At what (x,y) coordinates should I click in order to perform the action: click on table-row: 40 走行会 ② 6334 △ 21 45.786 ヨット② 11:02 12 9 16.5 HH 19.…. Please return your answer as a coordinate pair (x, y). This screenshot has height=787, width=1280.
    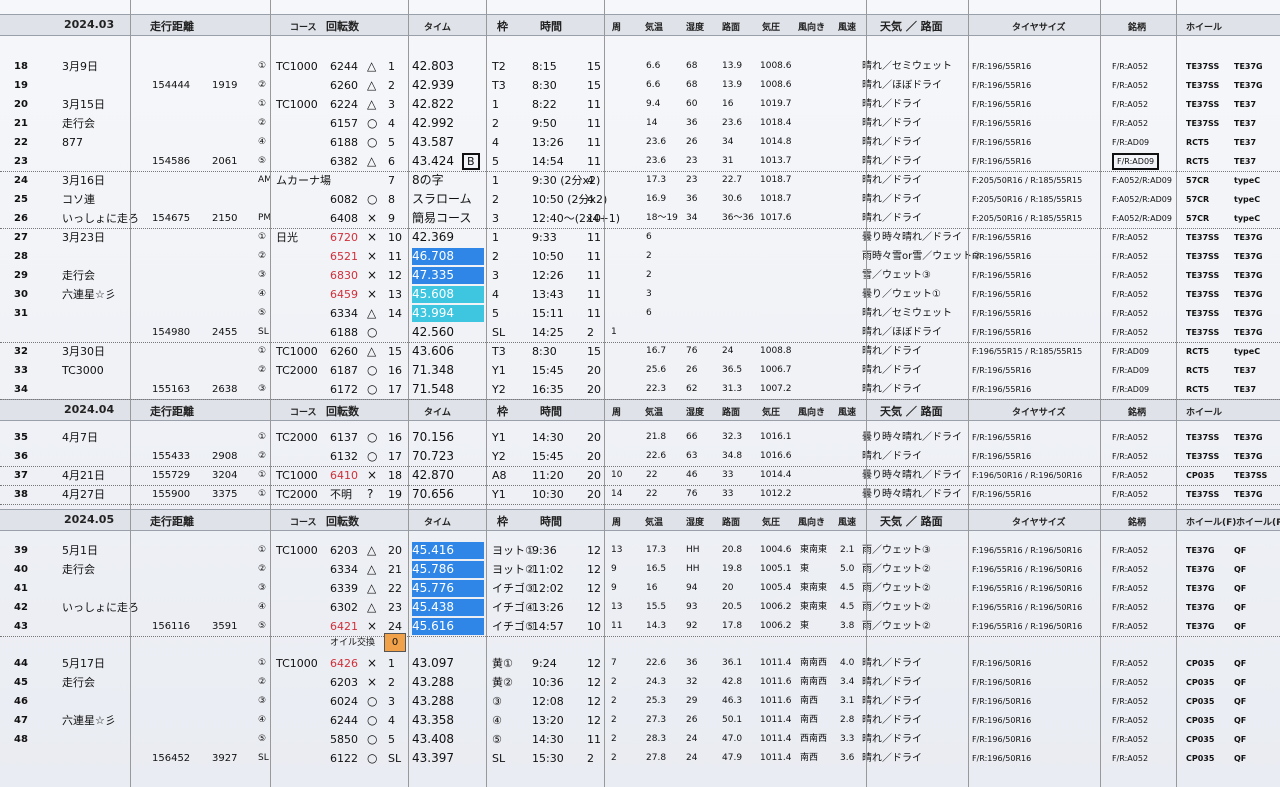
    Looking at the image, I should click on (640, 569).